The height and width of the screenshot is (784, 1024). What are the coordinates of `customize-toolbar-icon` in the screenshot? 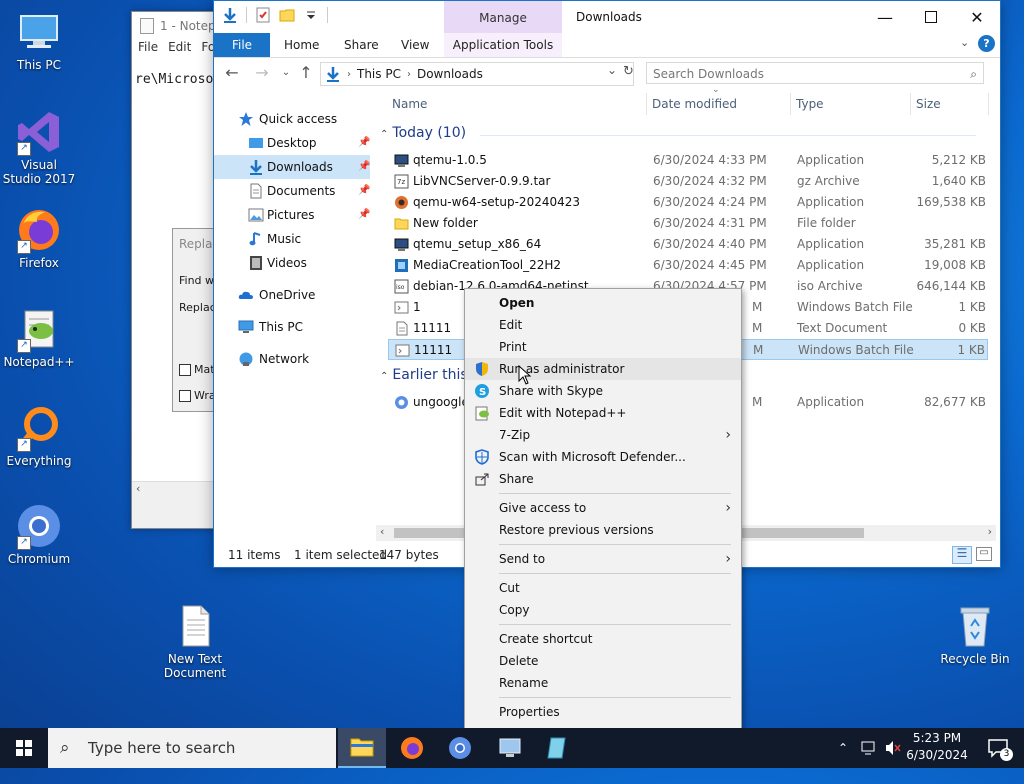 It's located at (311, 15).